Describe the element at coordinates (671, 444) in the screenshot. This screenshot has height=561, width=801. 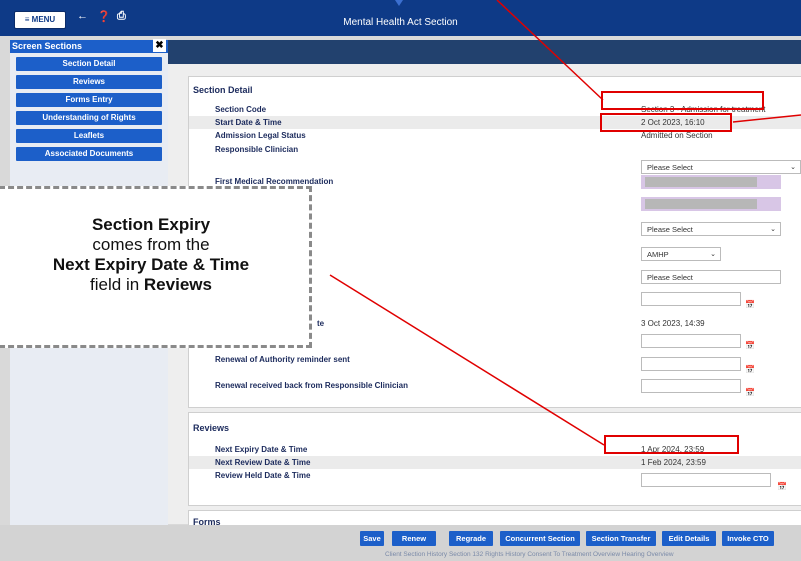
I see `next-expiry-highlight` at that location.